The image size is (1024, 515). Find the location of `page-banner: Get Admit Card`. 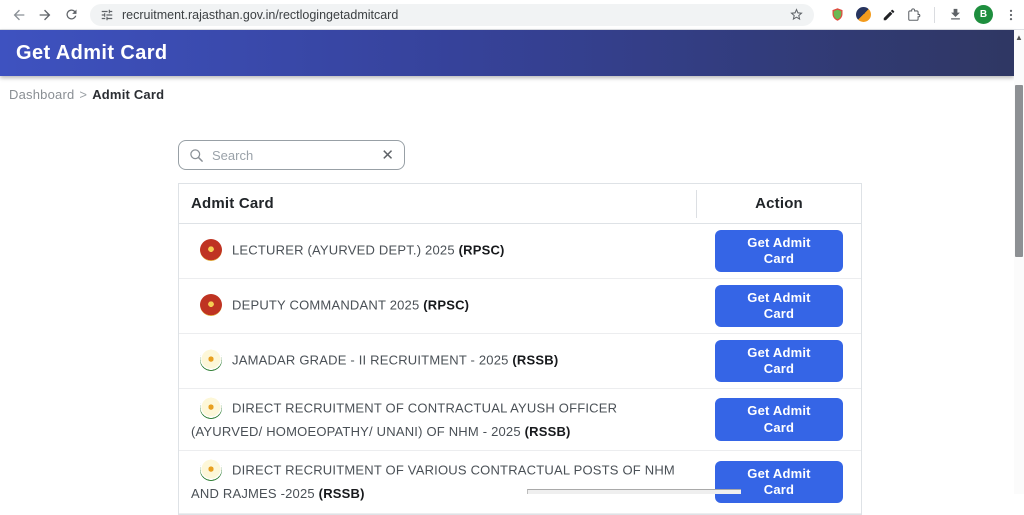

page-banner: Get Admit Card is located at coordinates (507, 53).